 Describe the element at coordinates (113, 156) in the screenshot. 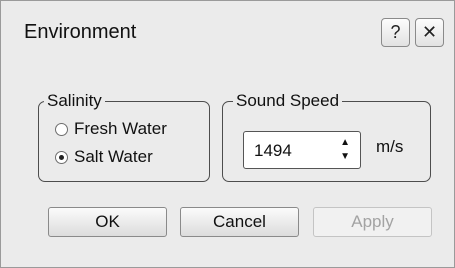

I see `salt-water-label: Salt Water` at that location.